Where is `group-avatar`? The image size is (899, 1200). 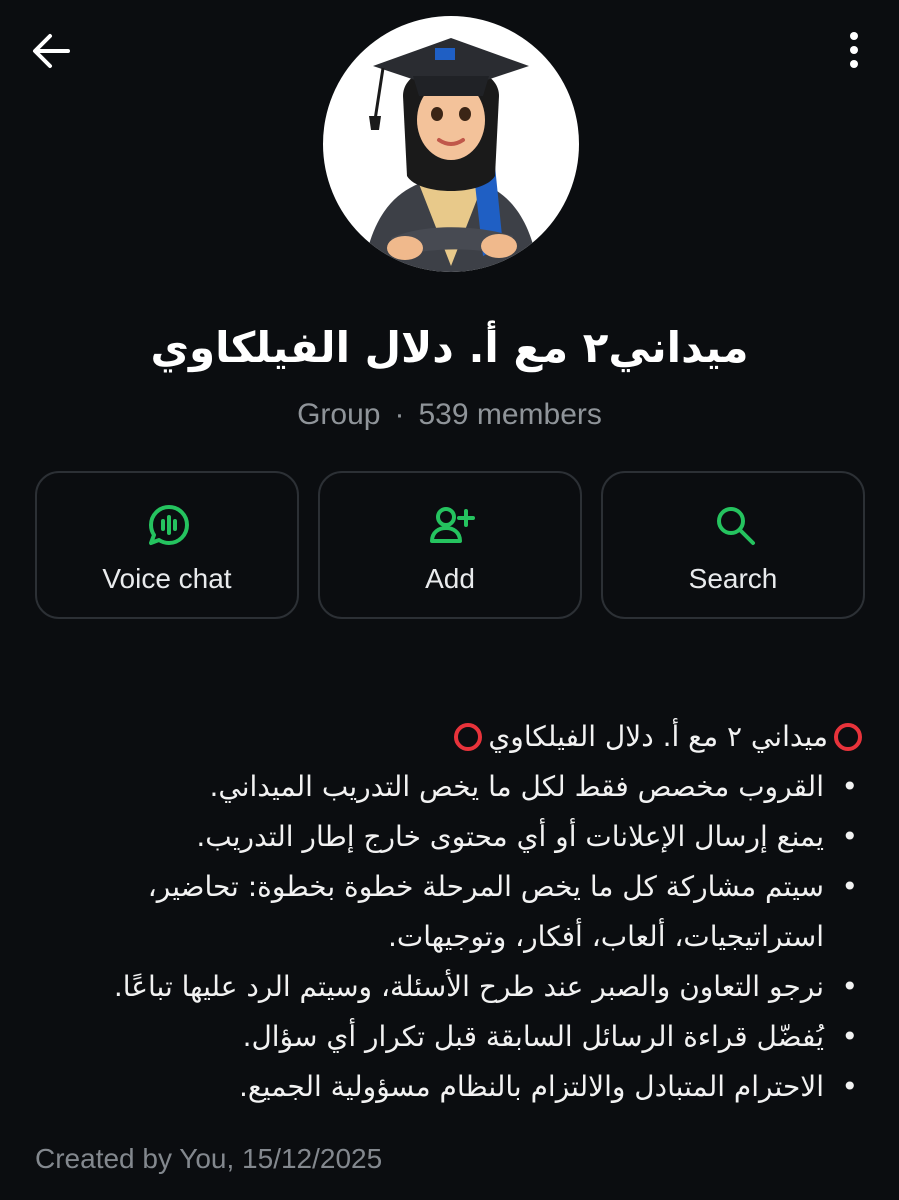
group-avatar is located at coordinates (451, 144).